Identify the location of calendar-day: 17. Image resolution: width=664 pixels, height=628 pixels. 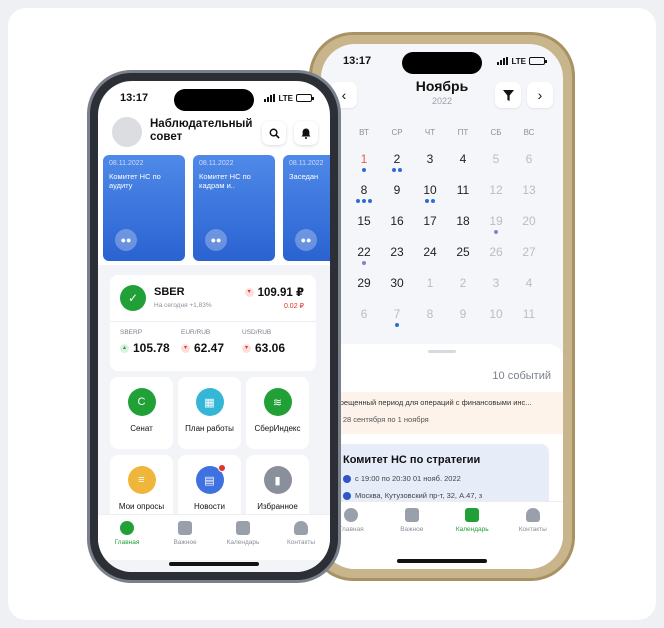
(430, 229).